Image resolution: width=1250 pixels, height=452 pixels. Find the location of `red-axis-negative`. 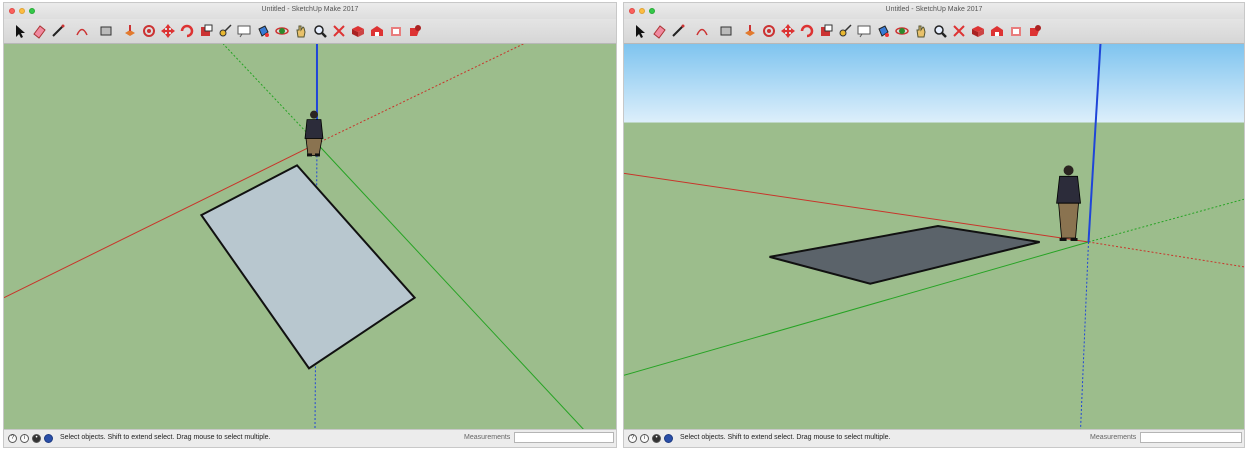

red-axis-negative is located at coordinates (420, 94).